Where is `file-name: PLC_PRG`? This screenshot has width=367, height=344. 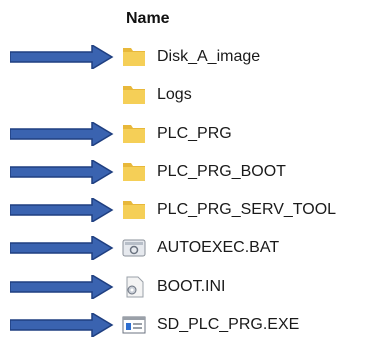 file-name: PLC_PRG is located at coordinates (194, 133).